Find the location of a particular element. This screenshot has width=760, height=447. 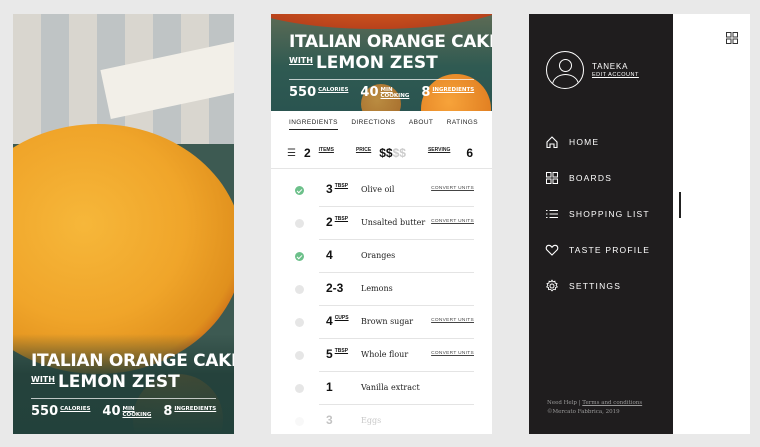

menu-item-home: HOME is located at coordinates (597, 142).